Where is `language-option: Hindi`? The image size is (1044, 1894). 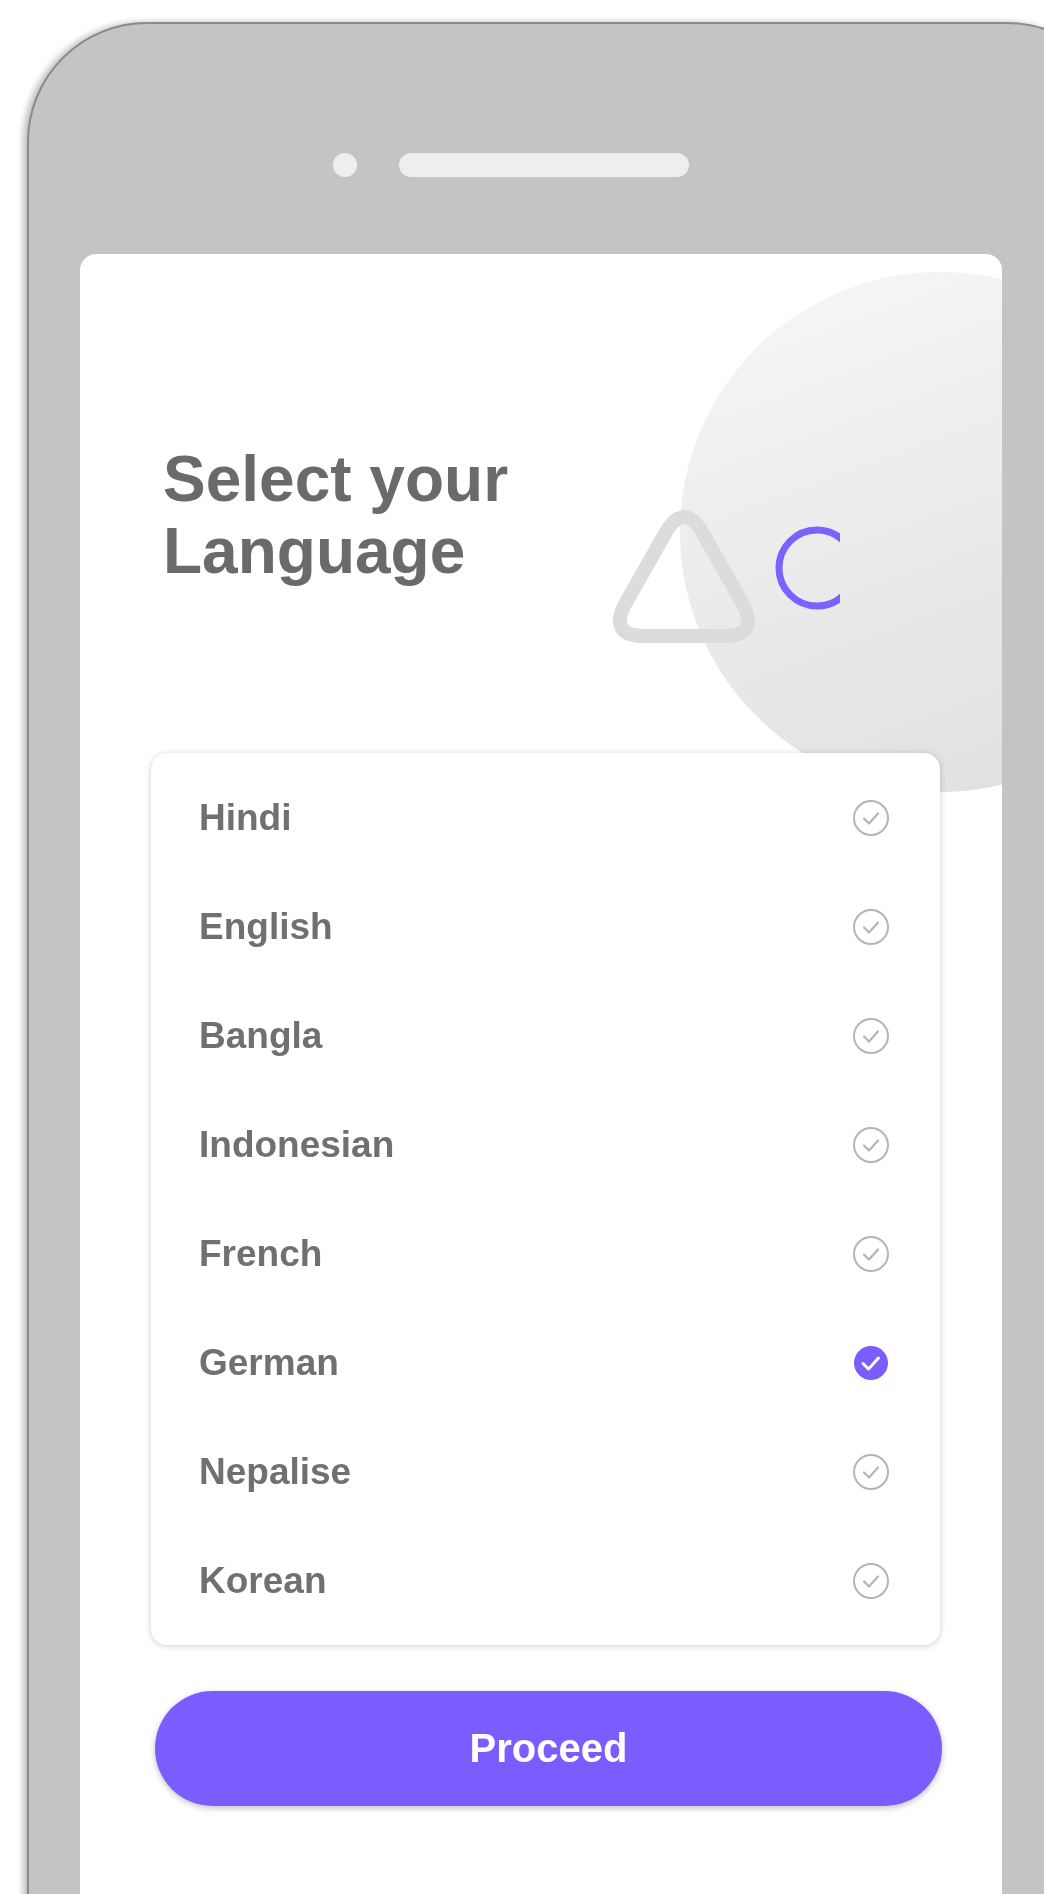 language-option: Hindi is located at coordinates (245, 817).